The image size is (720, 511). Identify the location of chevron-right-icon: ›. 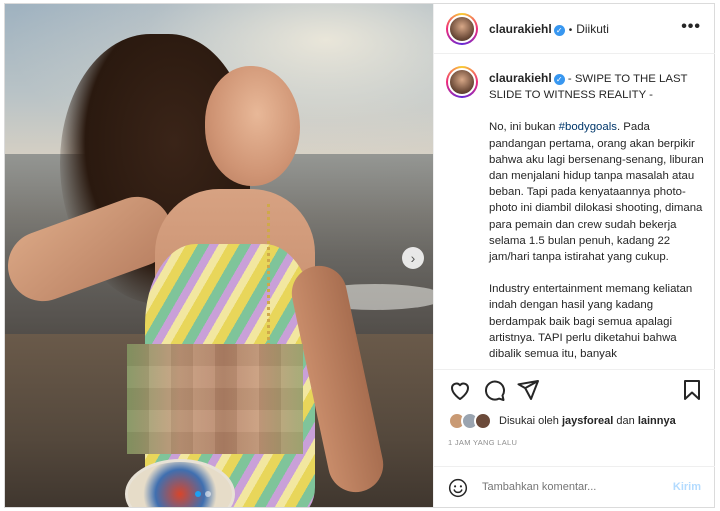
(413, 258).